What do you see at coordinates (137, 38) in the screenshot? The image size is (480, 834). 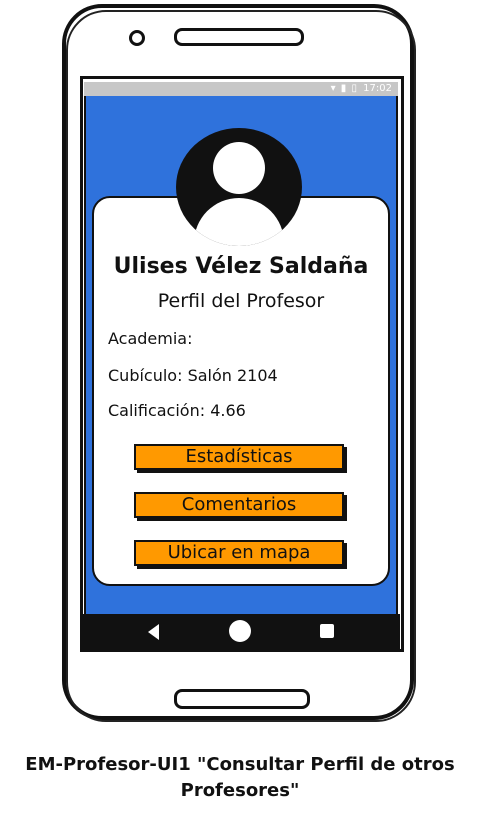 I see `camera-icon` at bounding box center [137, 38].